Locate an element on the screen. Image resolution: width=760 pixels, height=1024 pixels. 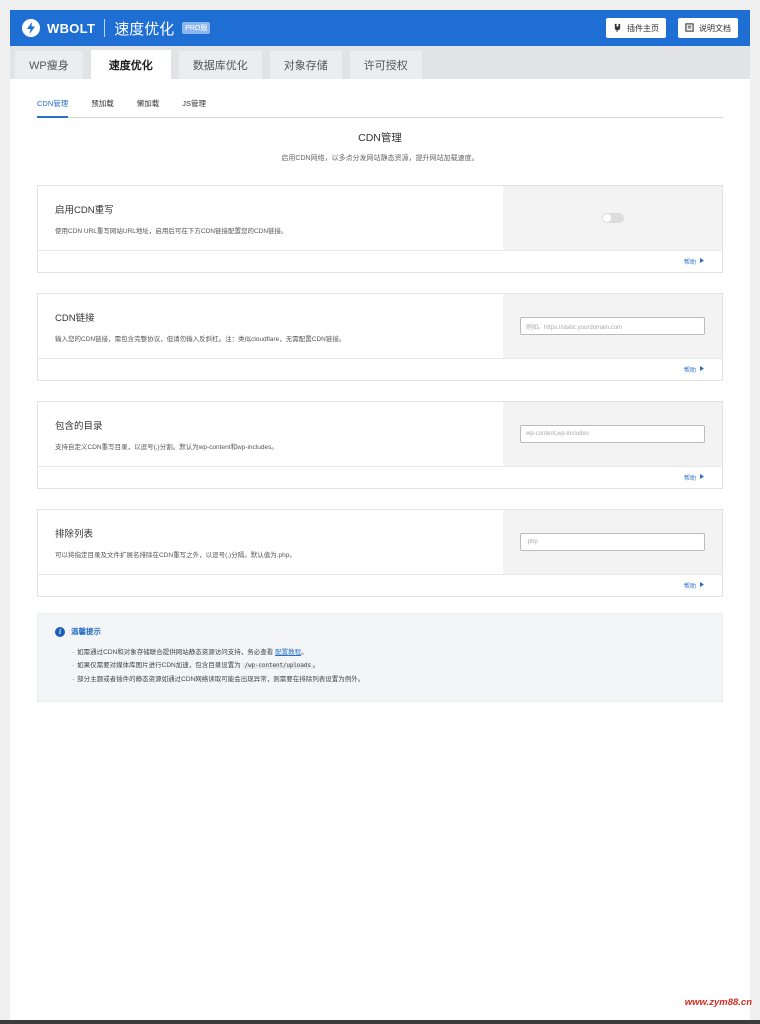
plugin-header: WBOLT 速度优化 PRO版 插件主页 说明文档 is located at coordinates (380, 28).